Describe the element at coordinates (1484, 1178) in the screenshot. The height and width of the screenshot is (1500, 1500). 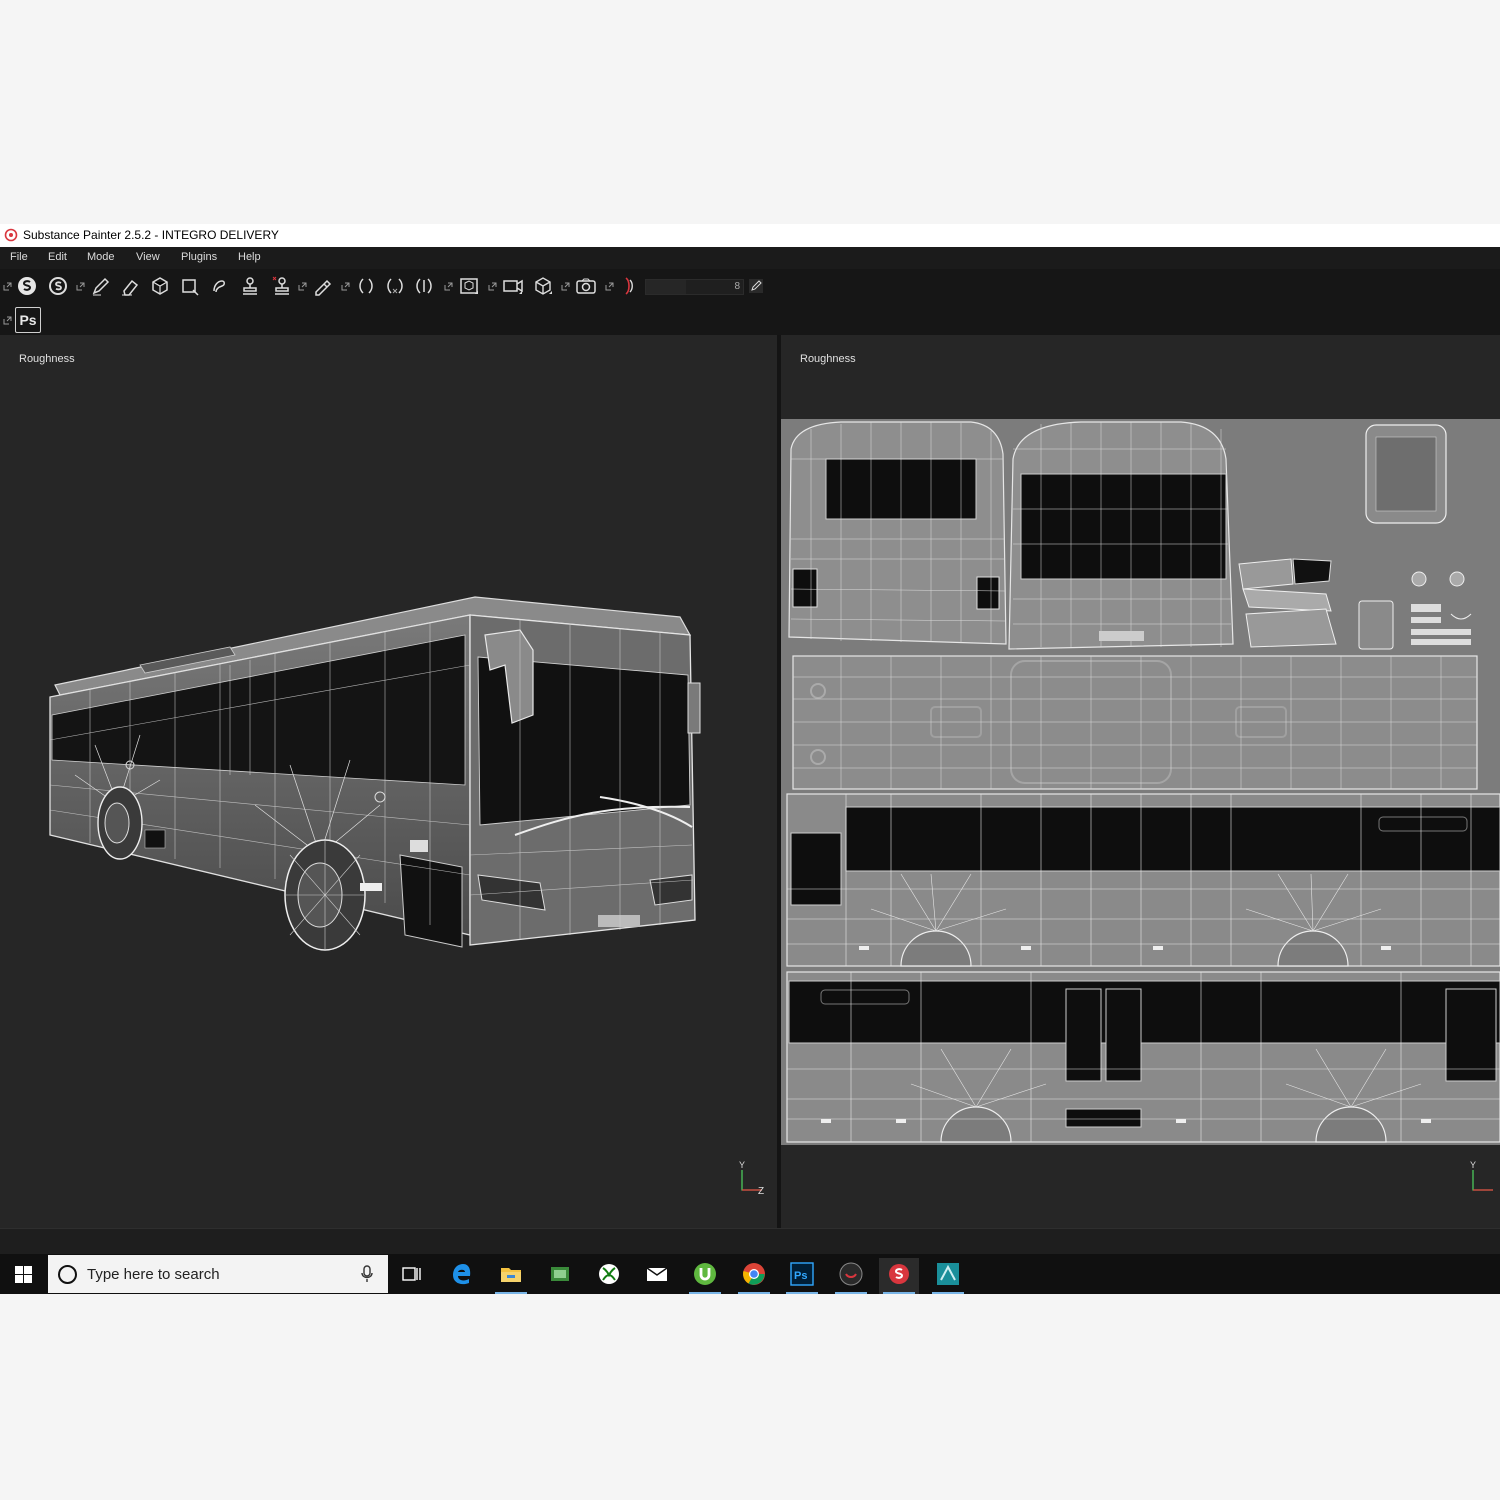
I see `axis-gizmo-2d: Y` at that location.